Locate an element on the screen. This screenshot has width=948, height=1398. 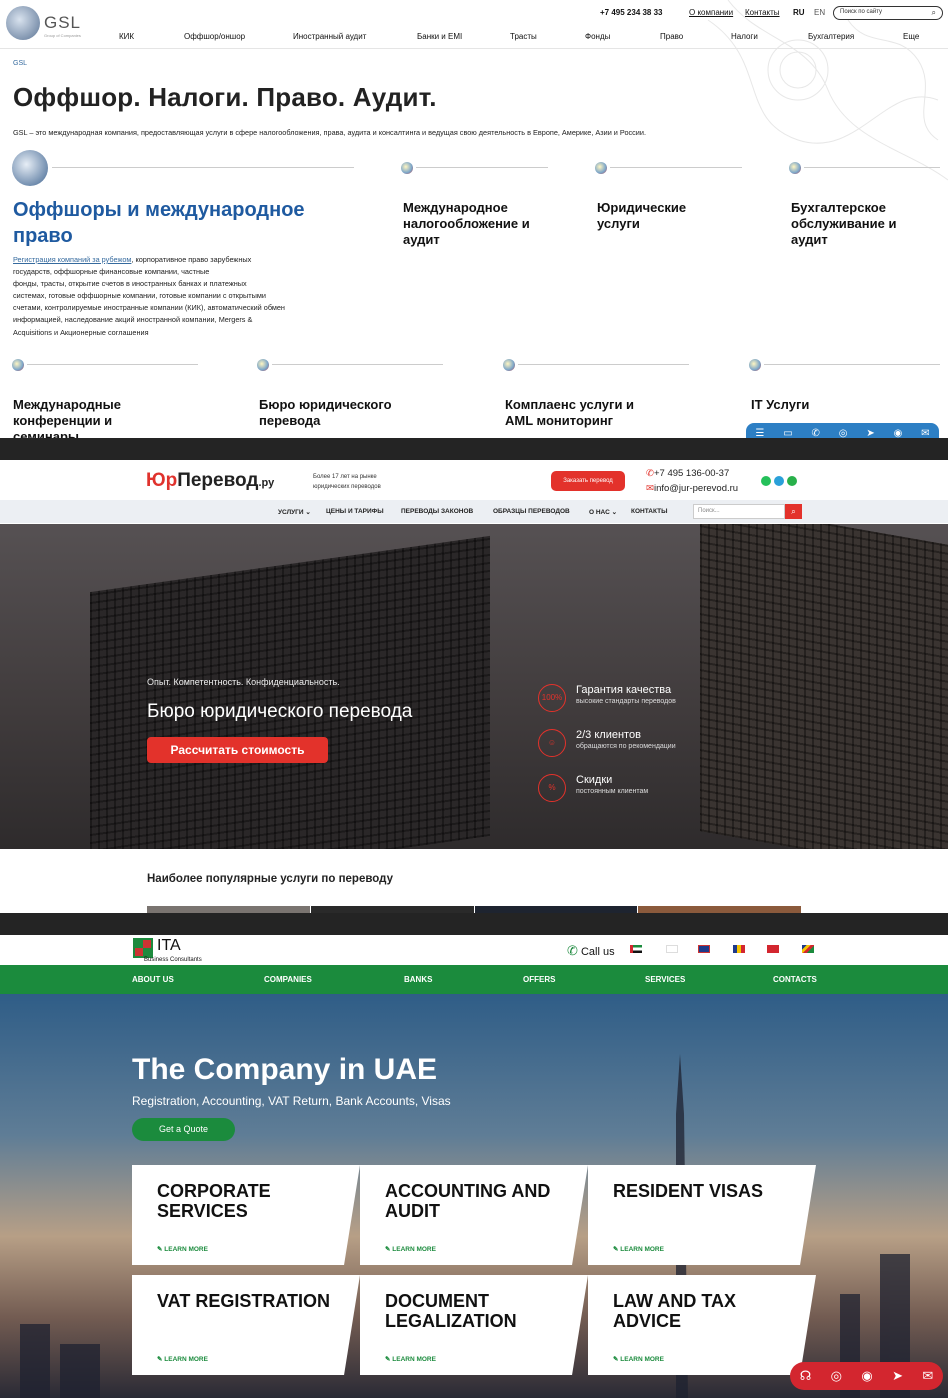
service-card-accounting: Бухгалтерское обслуживание и аудит is located at coordinates (843, 224).